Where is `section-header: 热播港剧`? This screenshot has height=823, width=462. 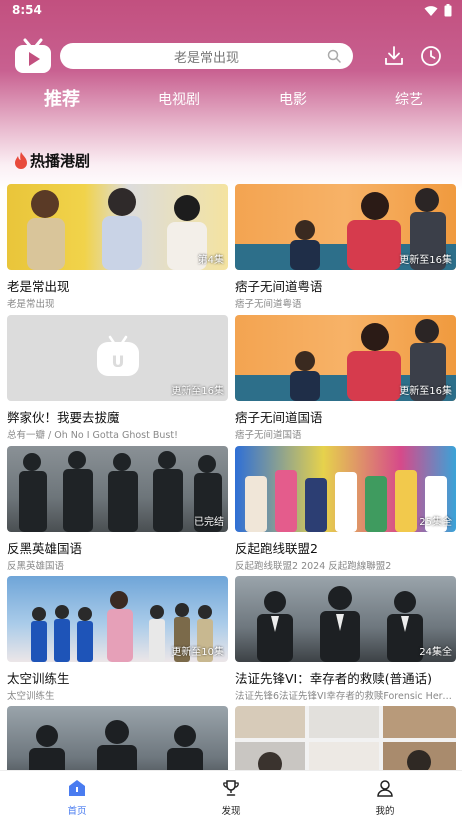
section-header: 热播港剧 is located at coordinates (52, 160).